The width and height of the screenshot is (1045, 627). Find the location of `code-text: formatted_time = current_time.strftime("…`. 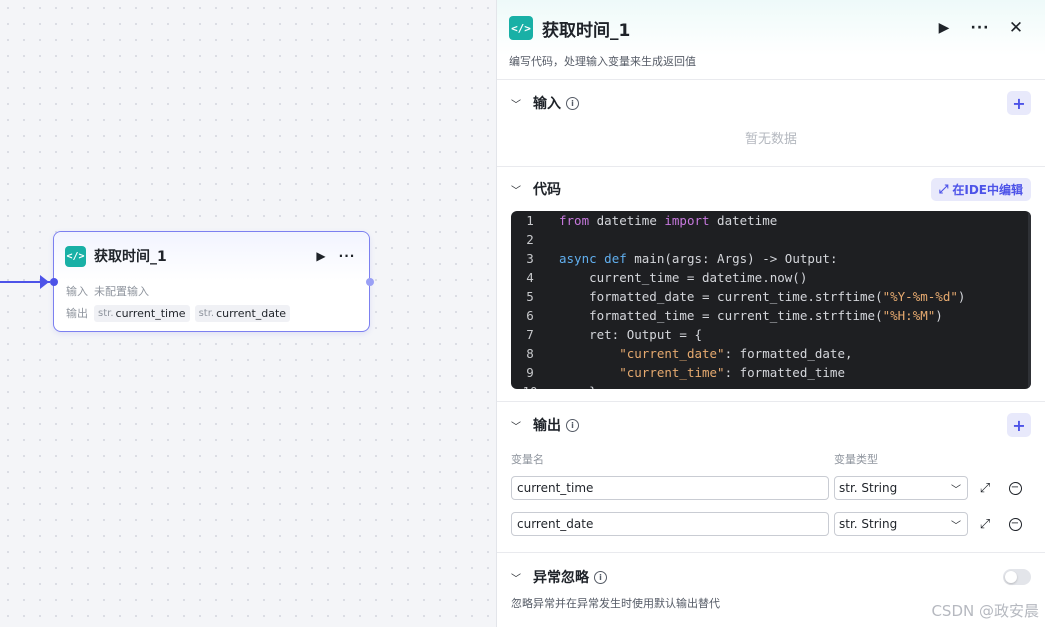

code-text: formatted_time = current_time.strftime("… is located at coordinates (751, 315).